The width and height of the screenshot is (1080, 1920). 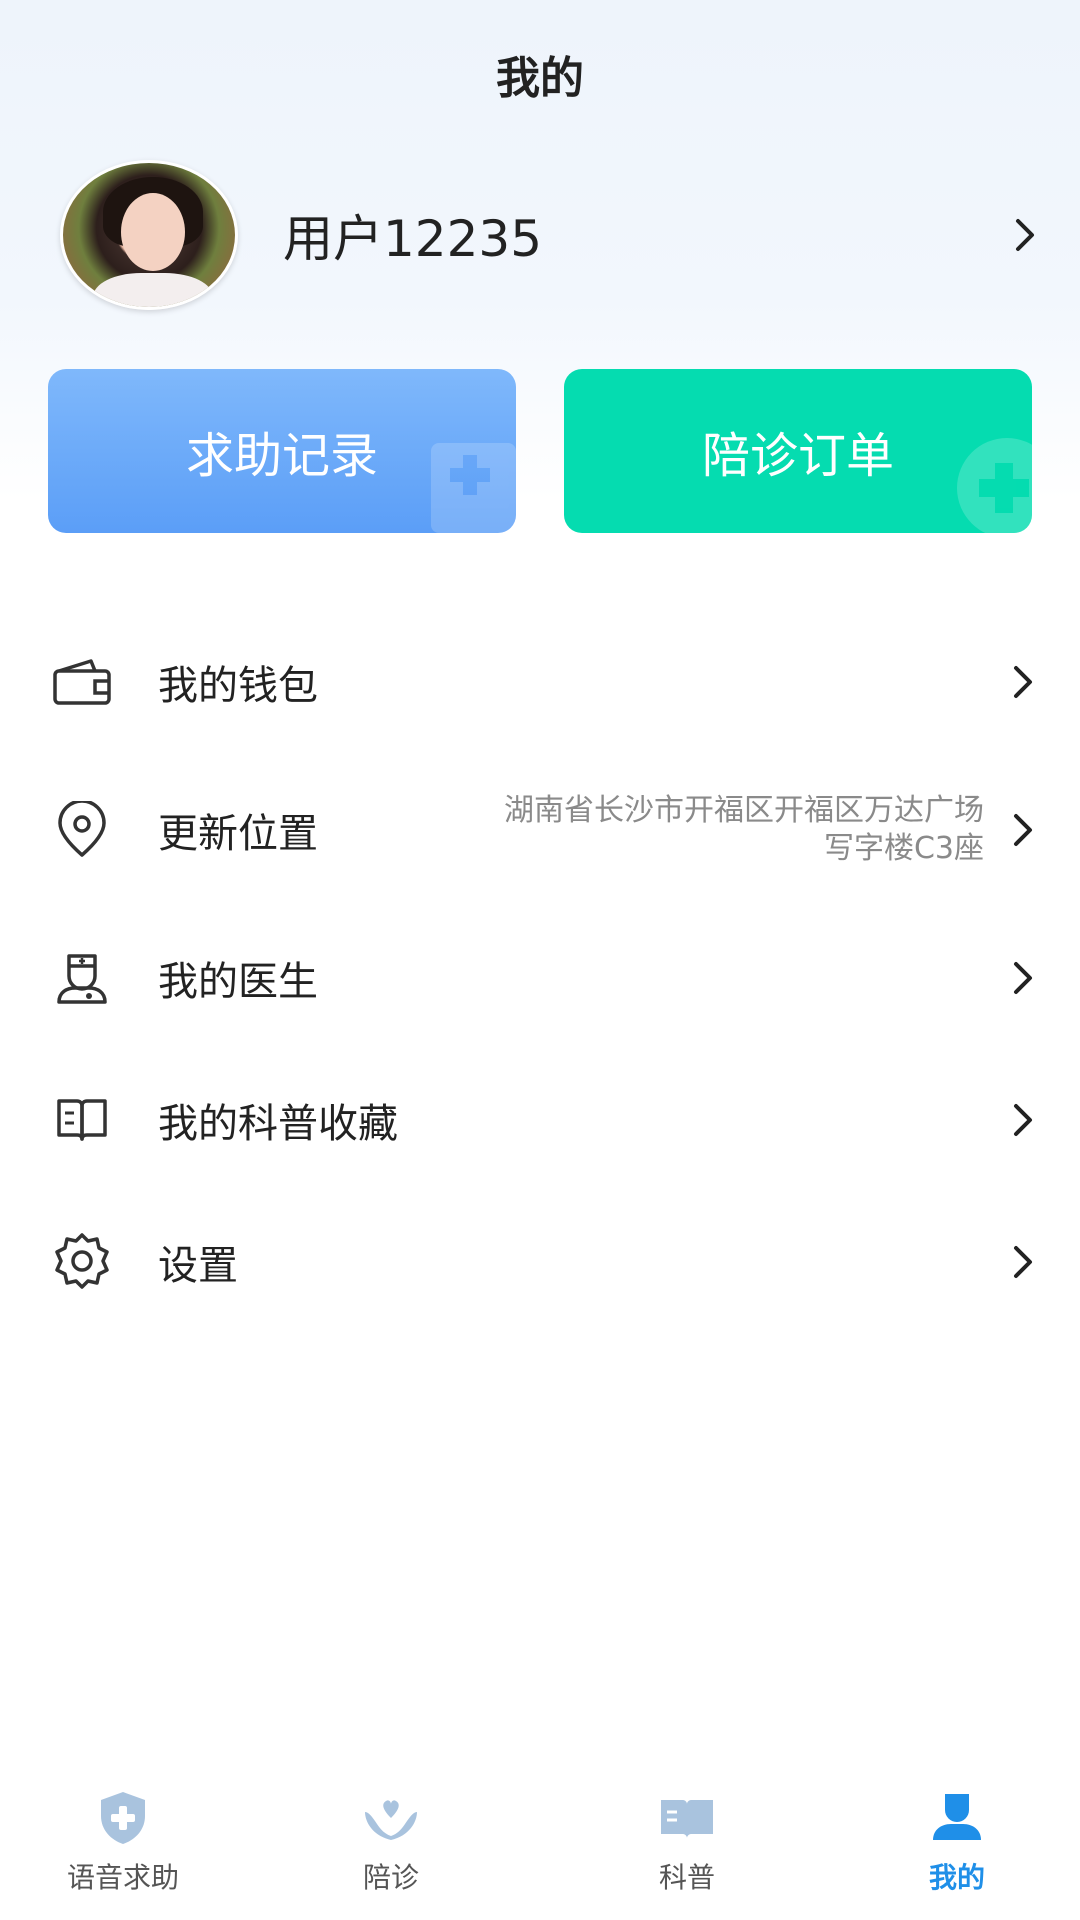 What do you see at coordinates (82, 1120) in the screenshot?
I see `book-icon` at bounding box center [82, 1120].